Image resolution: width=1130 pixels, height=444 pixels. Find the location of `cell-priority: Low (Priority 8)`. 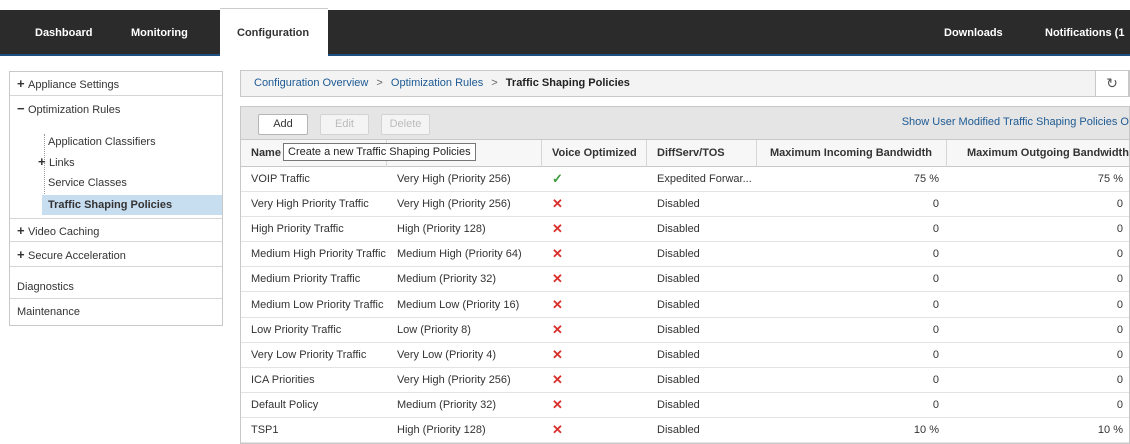

cell-priority: Low (Priority 8) is located at coordinates (434, 329).